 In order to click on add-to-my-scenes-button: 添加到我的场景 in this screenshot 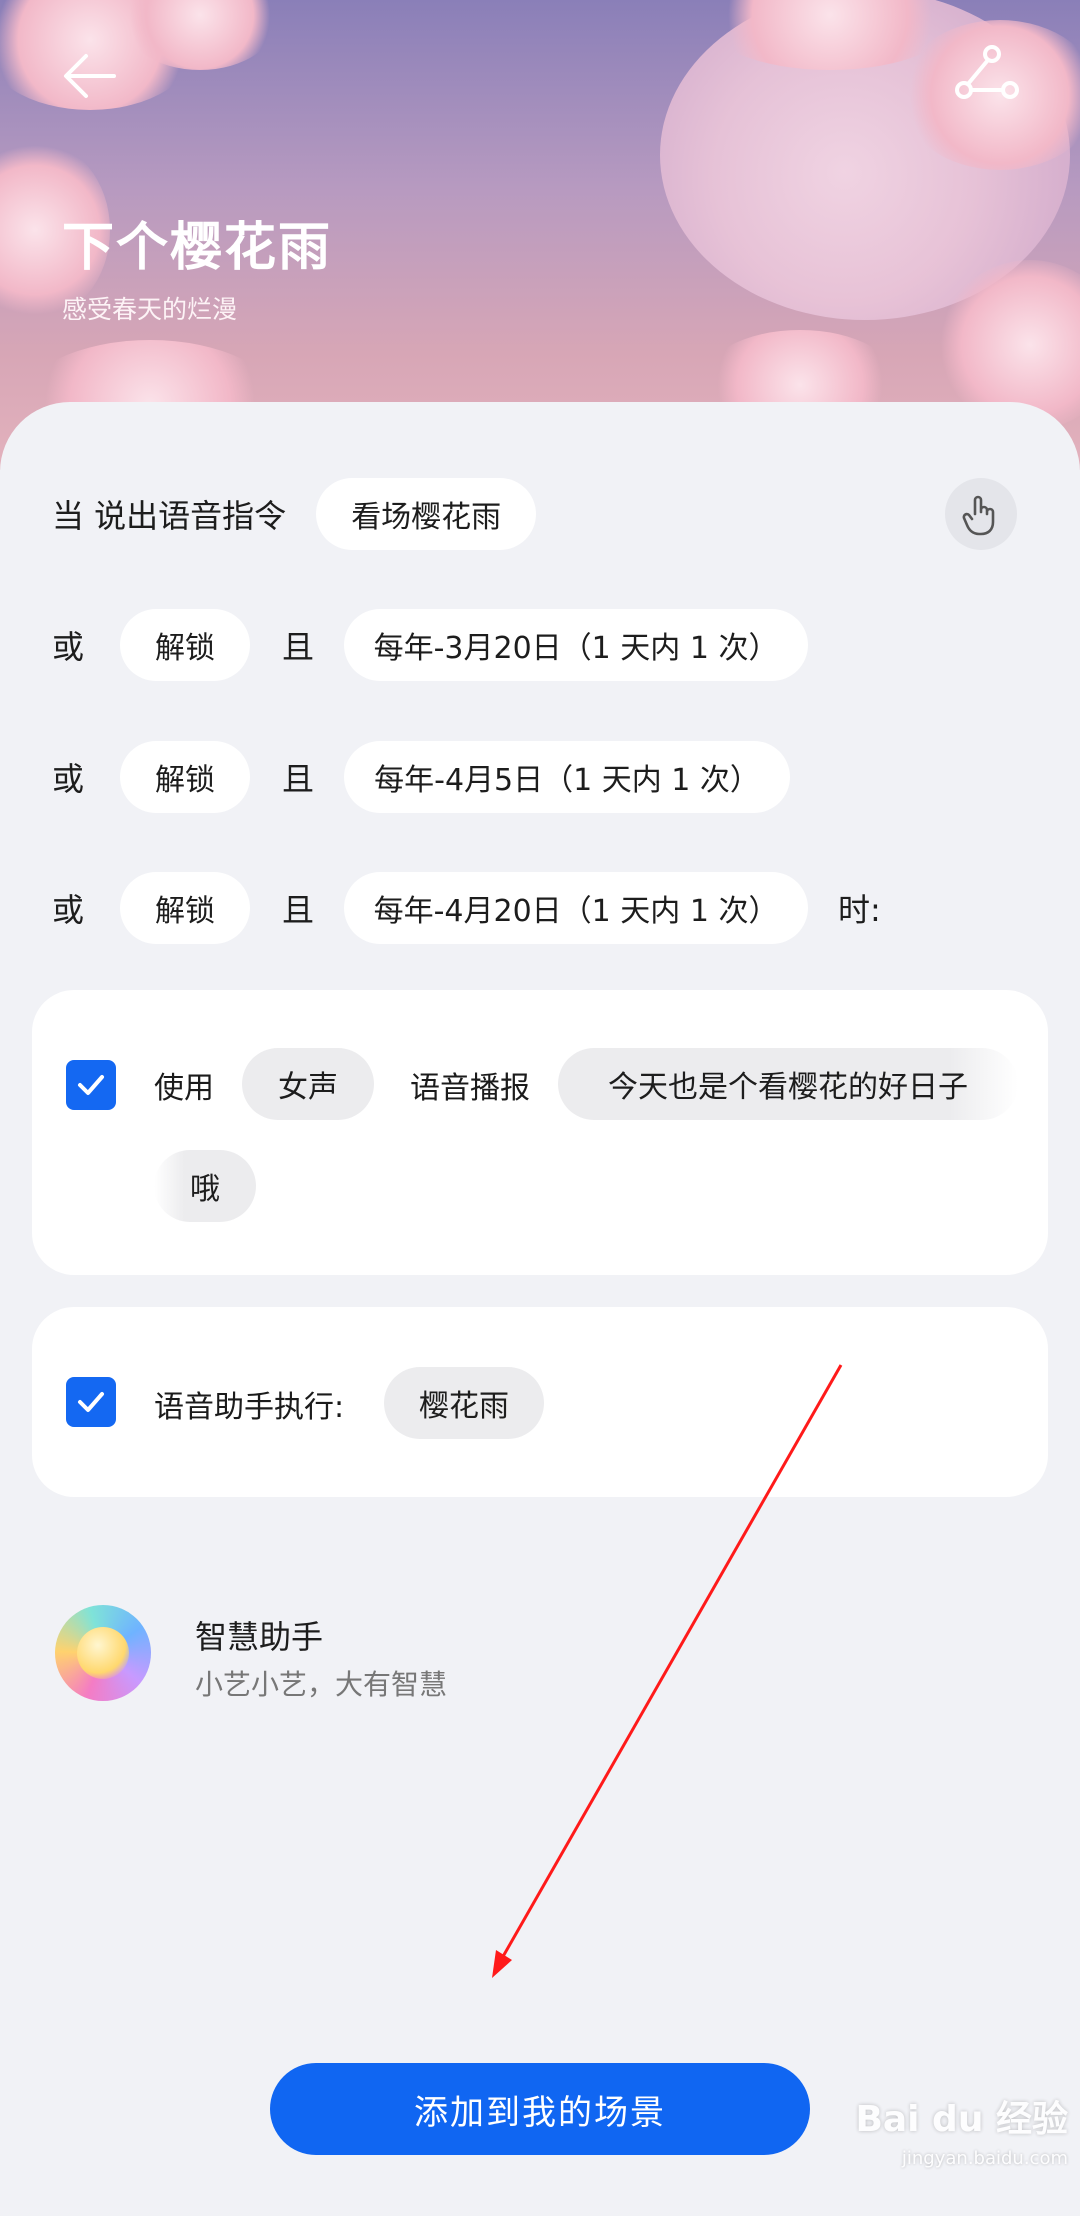, I will do `click(540, 2109)`.